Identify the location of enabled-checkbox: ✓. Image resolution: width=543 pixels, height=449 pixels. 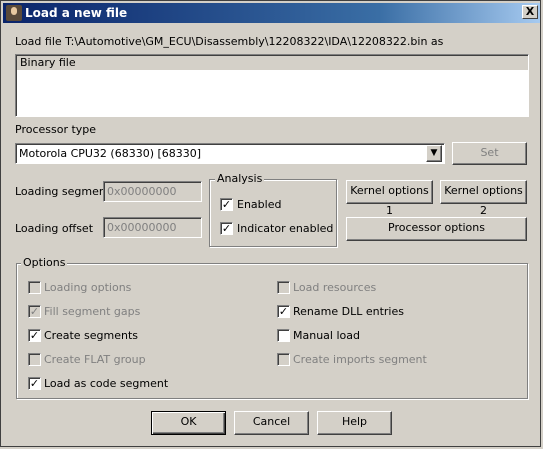
(226, 204).